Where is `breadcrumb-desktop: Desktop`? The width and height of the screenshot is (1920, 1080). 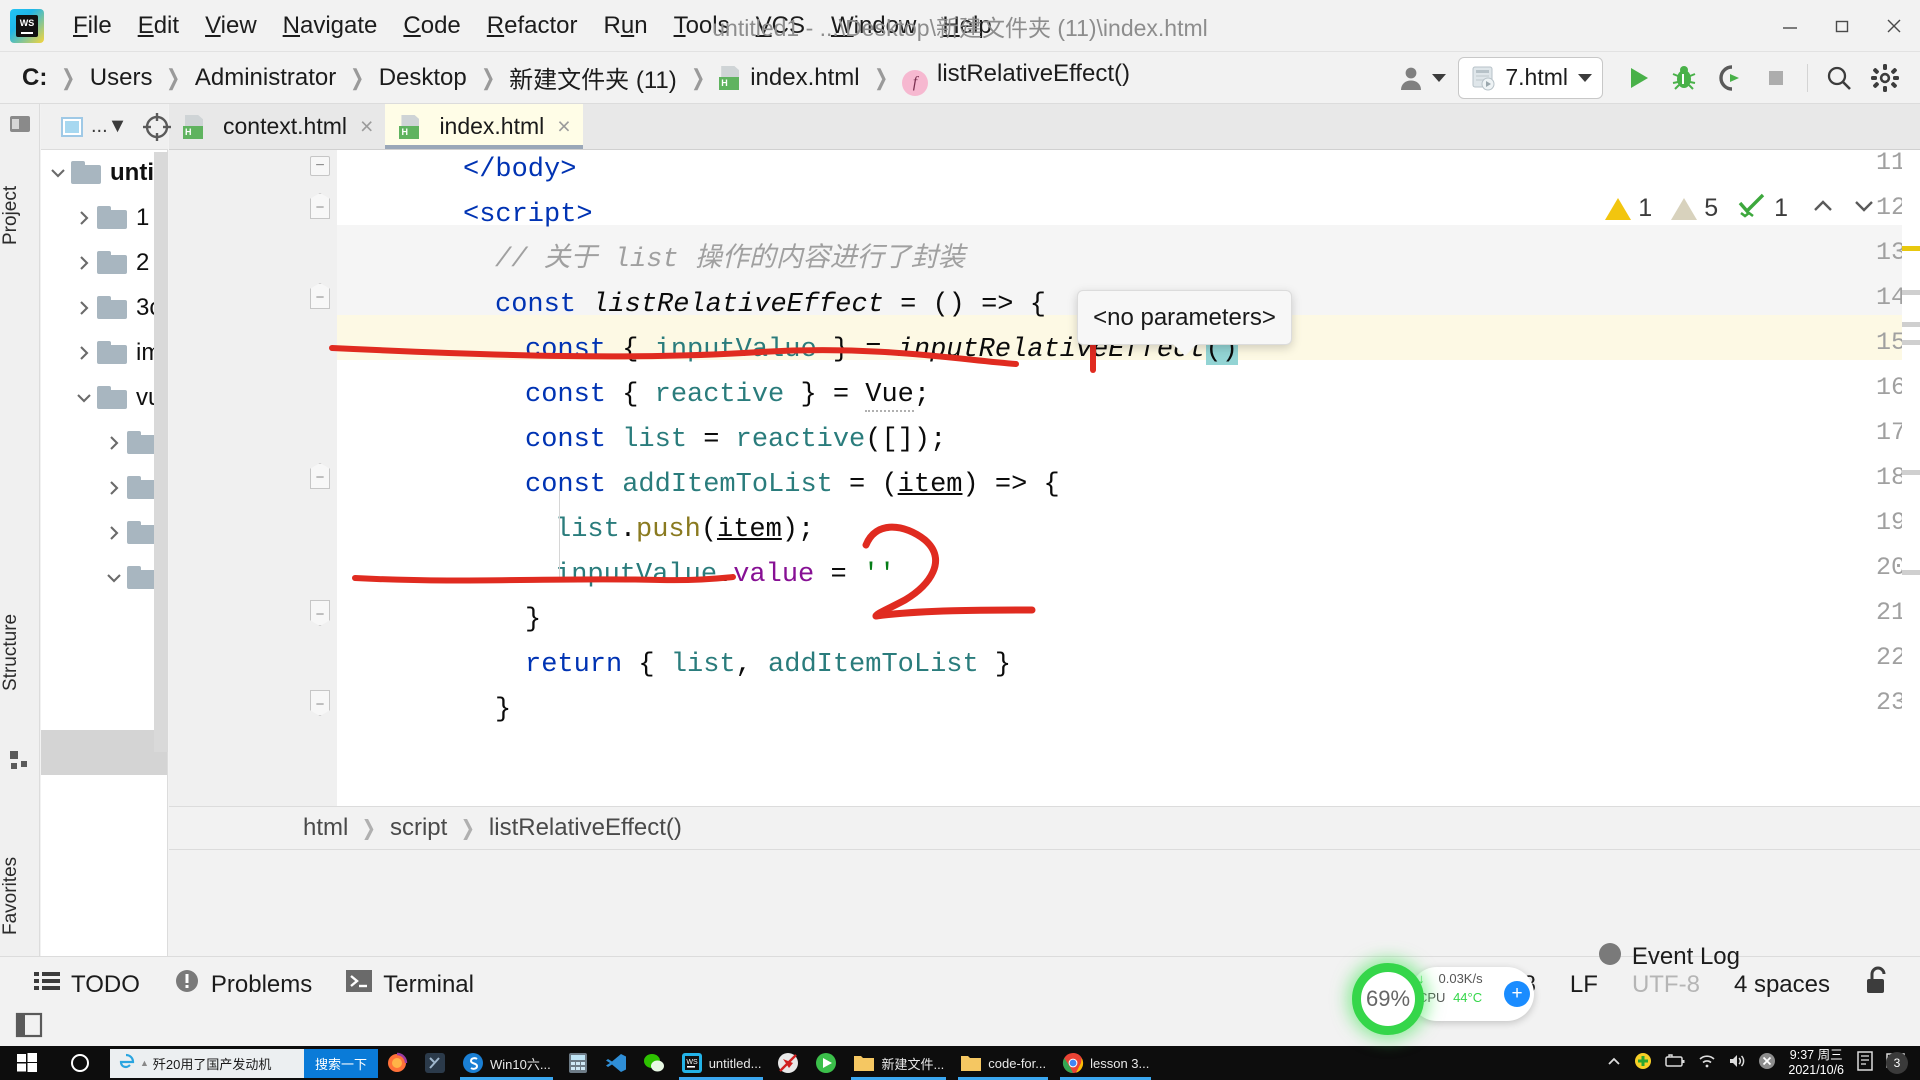 breadcrumb-desktop: Desktop is located at coordinates (423, 78).